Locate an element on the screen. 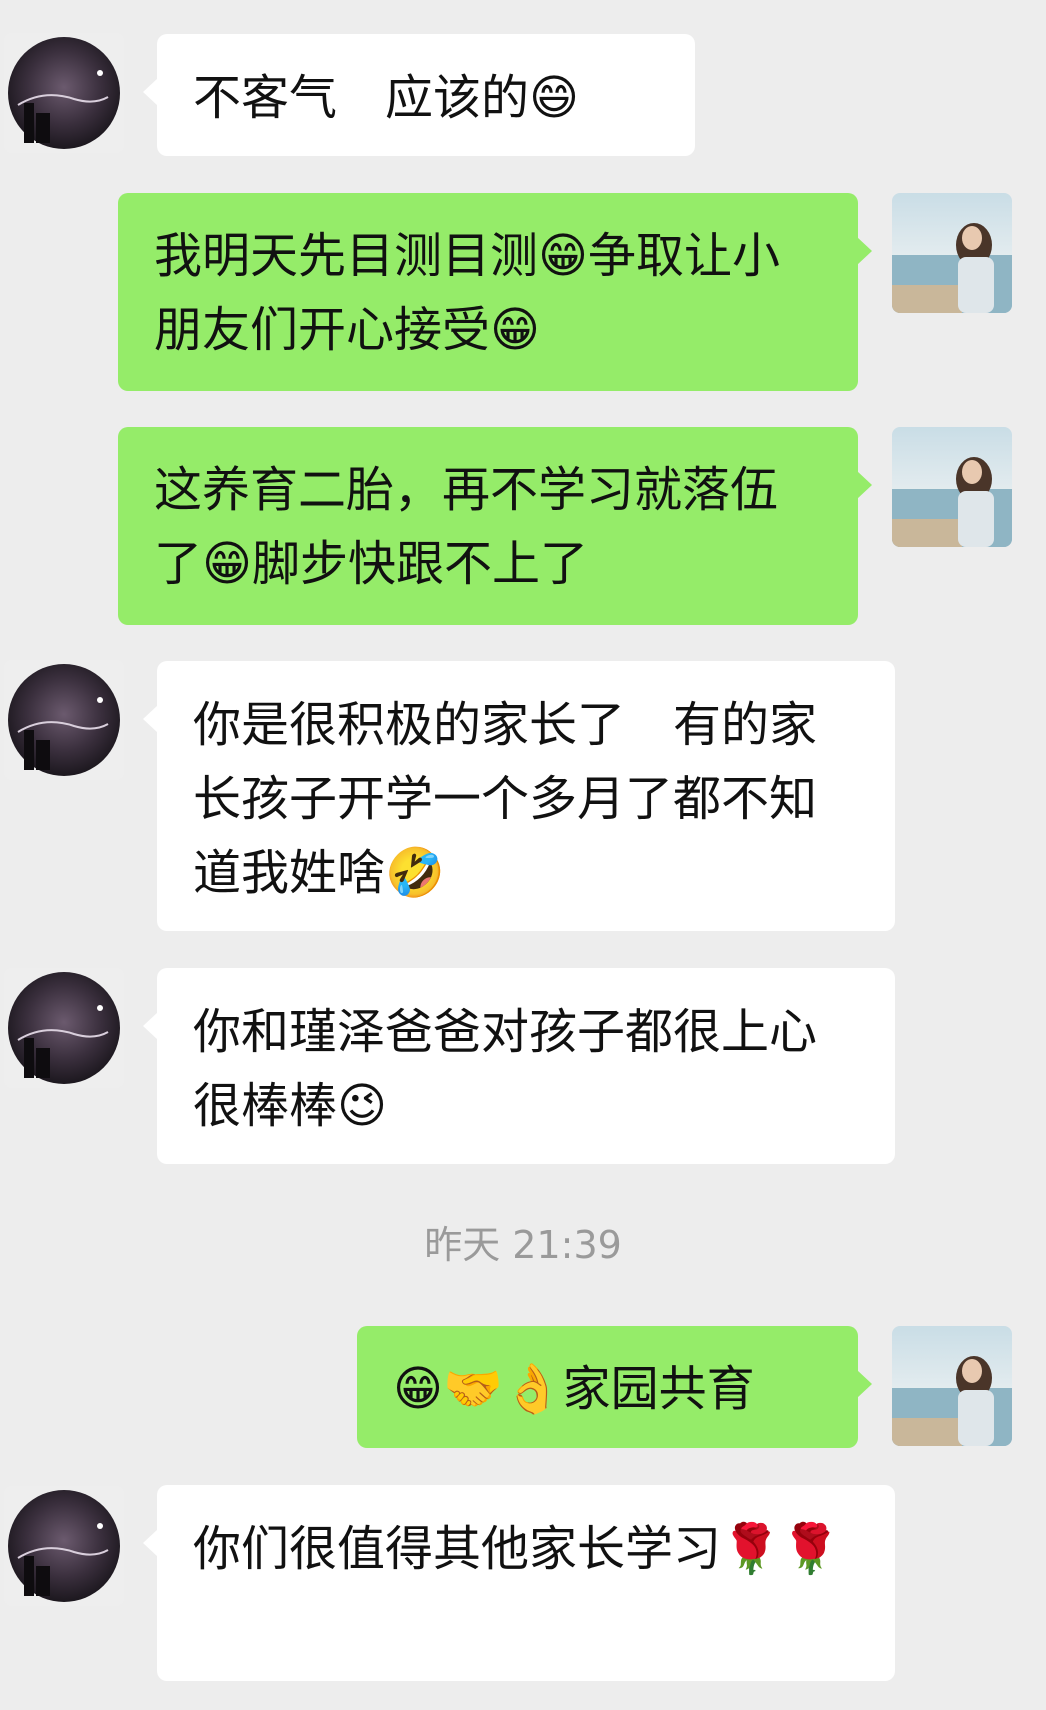  message-text: 你们很值得其他家长学习🌹🌹 is located at coordinates (517, 1549).